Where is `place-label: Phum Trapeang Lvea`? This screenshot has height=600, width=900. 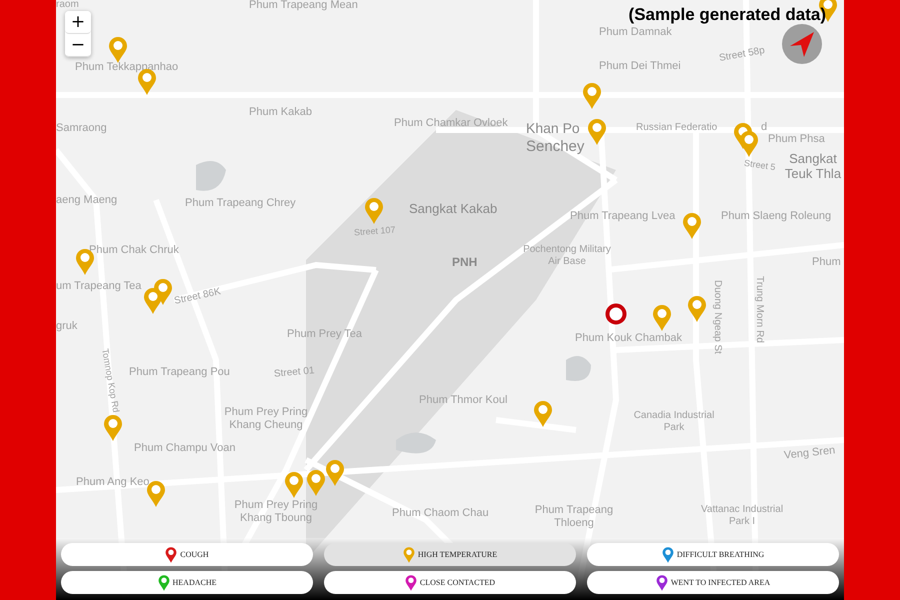
place-label: Phum Trapeang Lvea is located at coordinates (623, 216).